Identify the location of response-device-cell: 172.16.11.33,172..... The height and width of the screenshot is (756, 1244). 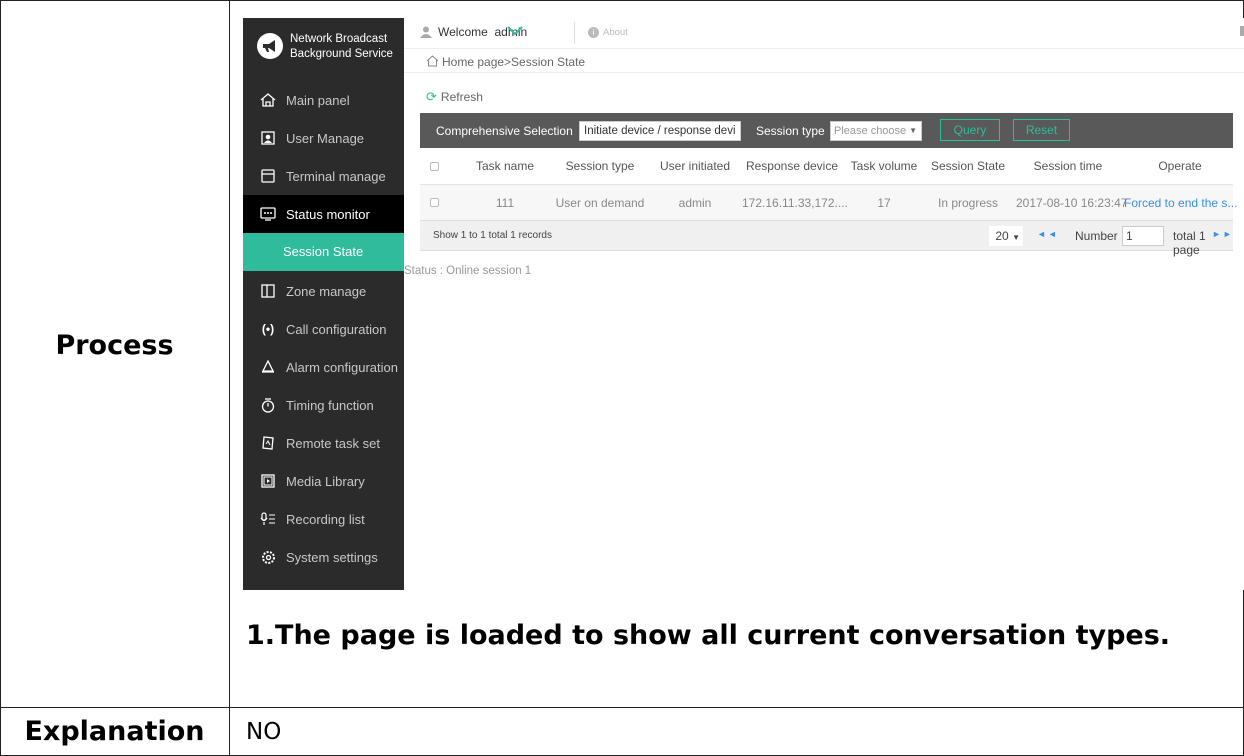
(795, 202).